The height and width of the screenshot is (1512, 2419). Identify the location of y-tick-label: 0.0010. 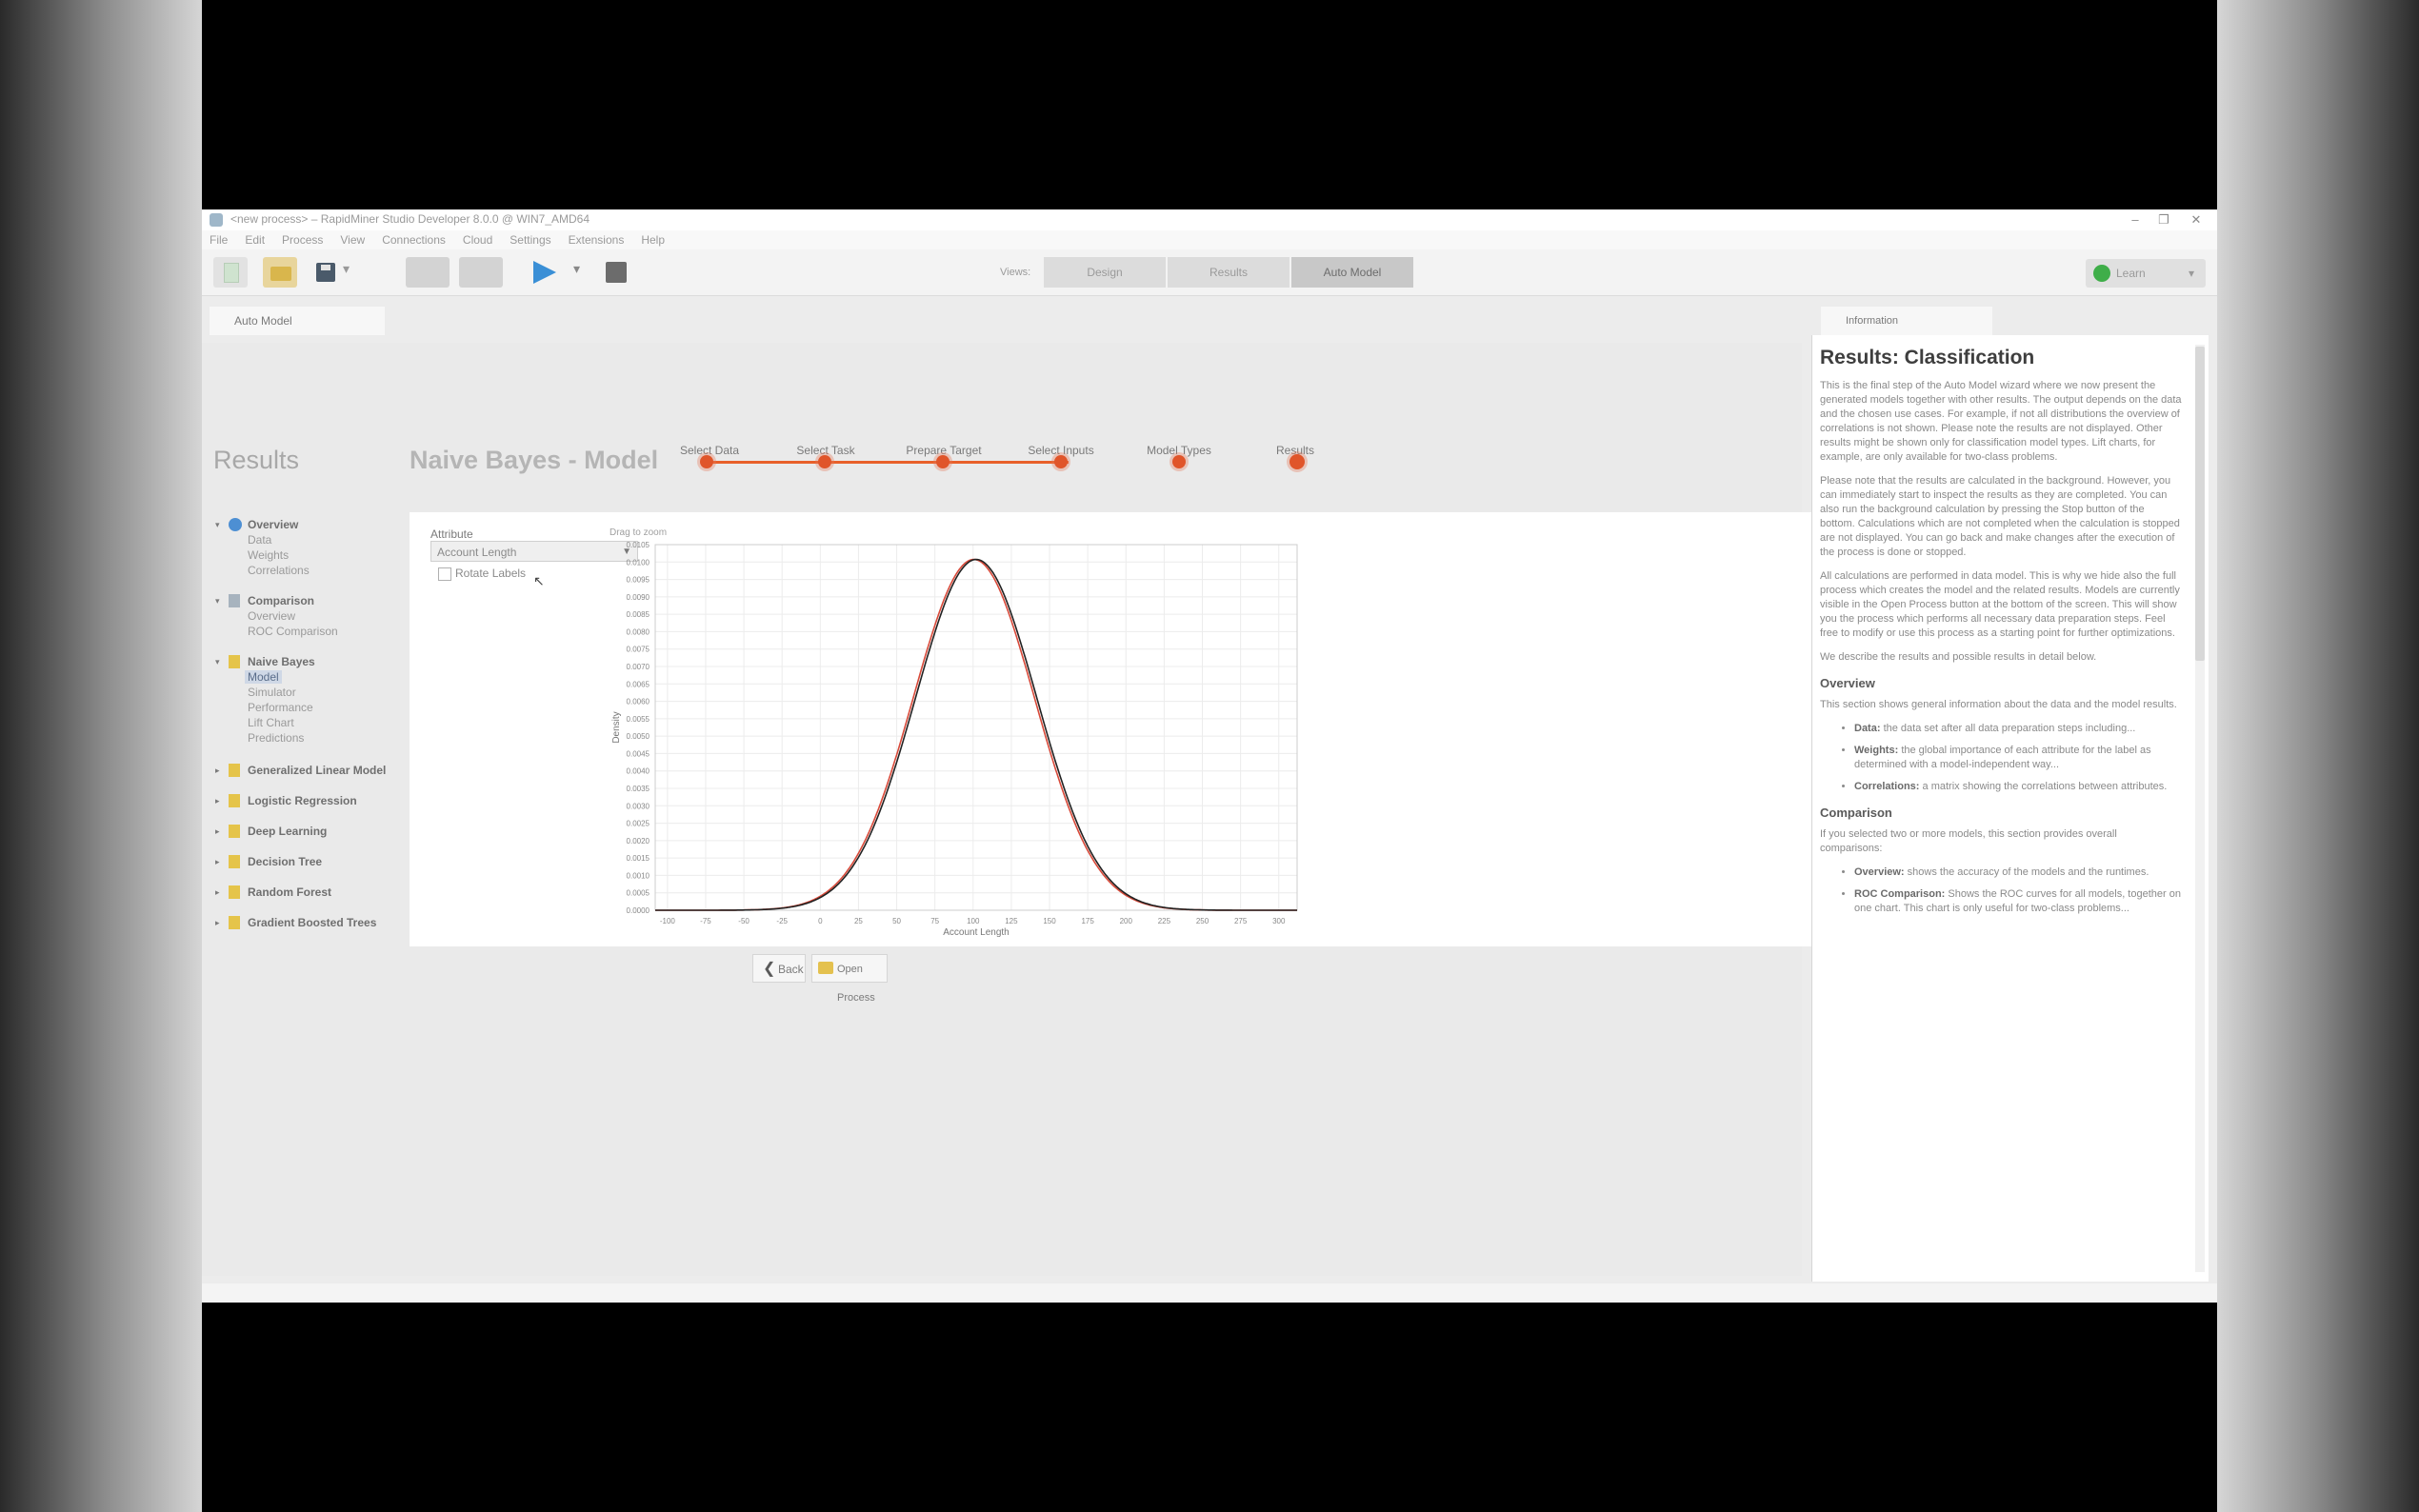
(638, 875).